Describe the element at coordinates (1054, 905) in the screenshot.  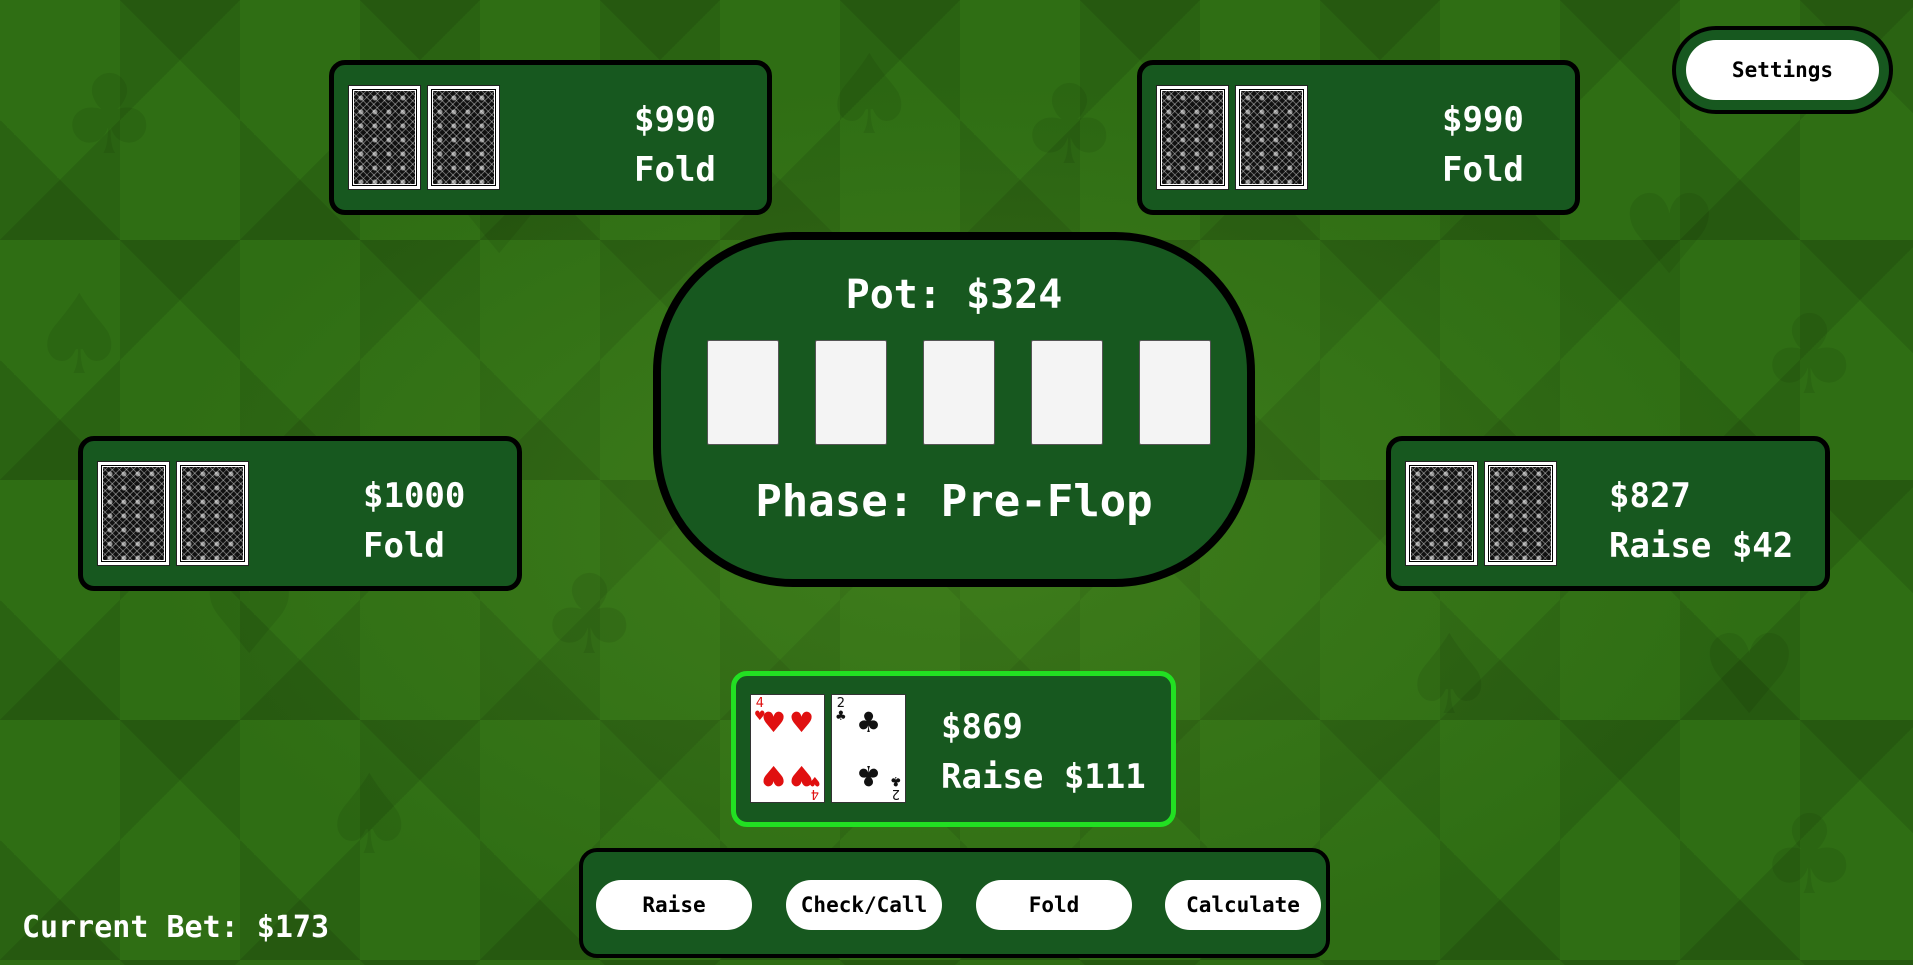
I see `fold-button: Fold` at that location.